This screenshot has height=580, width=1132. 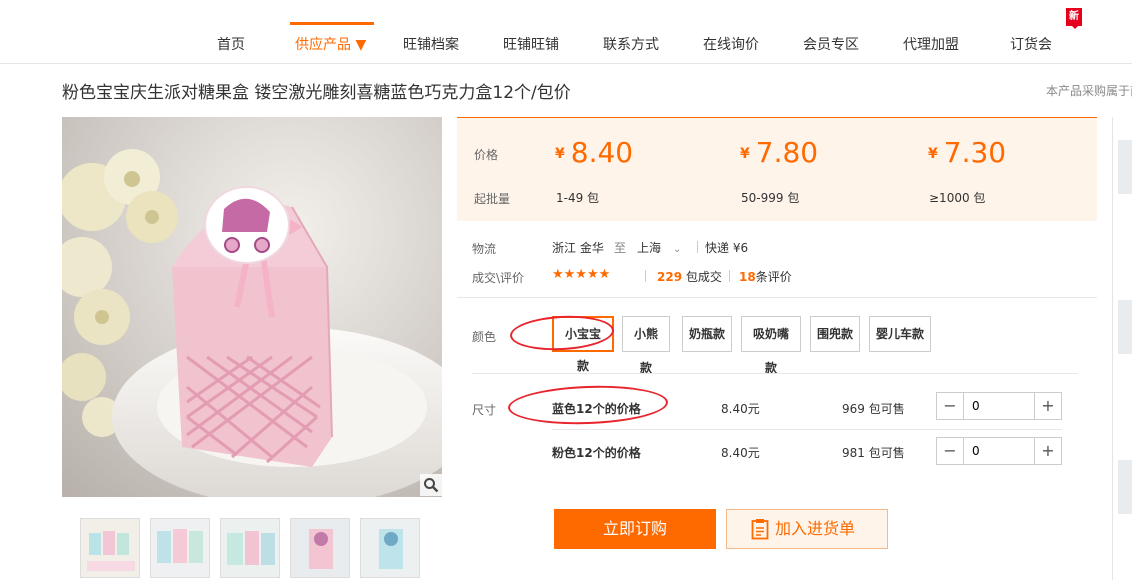 I want to click on shipping-method: 快递 ¥6, so click(x=727, y=248).